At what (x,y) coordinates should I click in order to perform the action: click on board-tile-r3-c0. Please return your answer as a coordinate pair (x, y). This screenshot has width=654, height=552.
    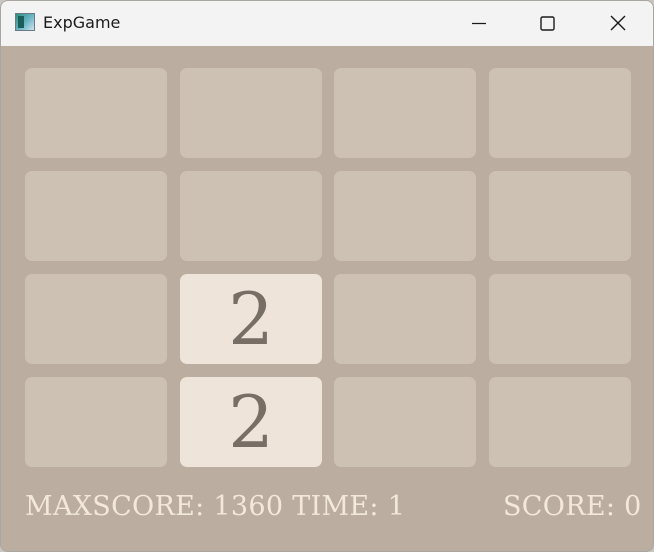
    Looking at the image, I should click on (96, 422).